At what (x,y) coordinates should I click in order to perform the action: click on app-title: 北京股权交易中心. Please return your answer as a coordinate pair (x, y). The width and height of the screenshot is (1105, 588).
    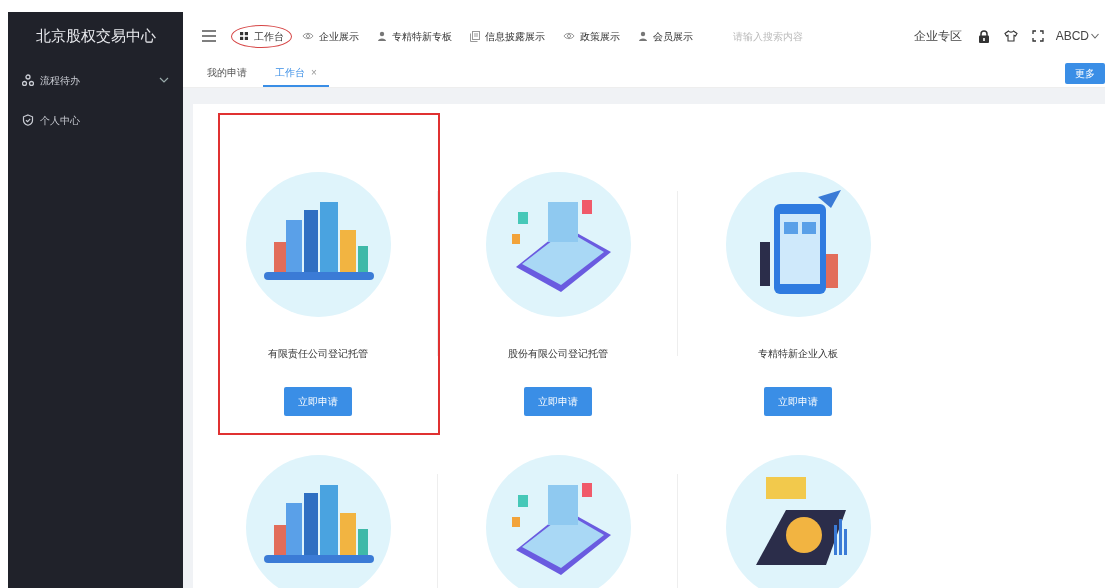
    Looking at the image, I should click on (95, 35).